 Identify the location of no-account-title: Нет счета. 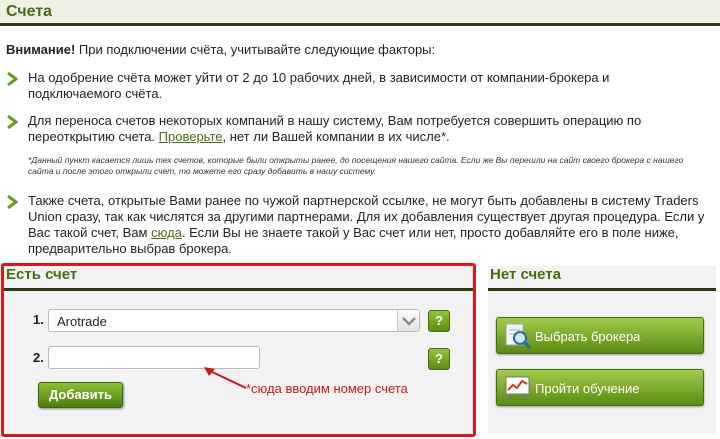
(525, 274).